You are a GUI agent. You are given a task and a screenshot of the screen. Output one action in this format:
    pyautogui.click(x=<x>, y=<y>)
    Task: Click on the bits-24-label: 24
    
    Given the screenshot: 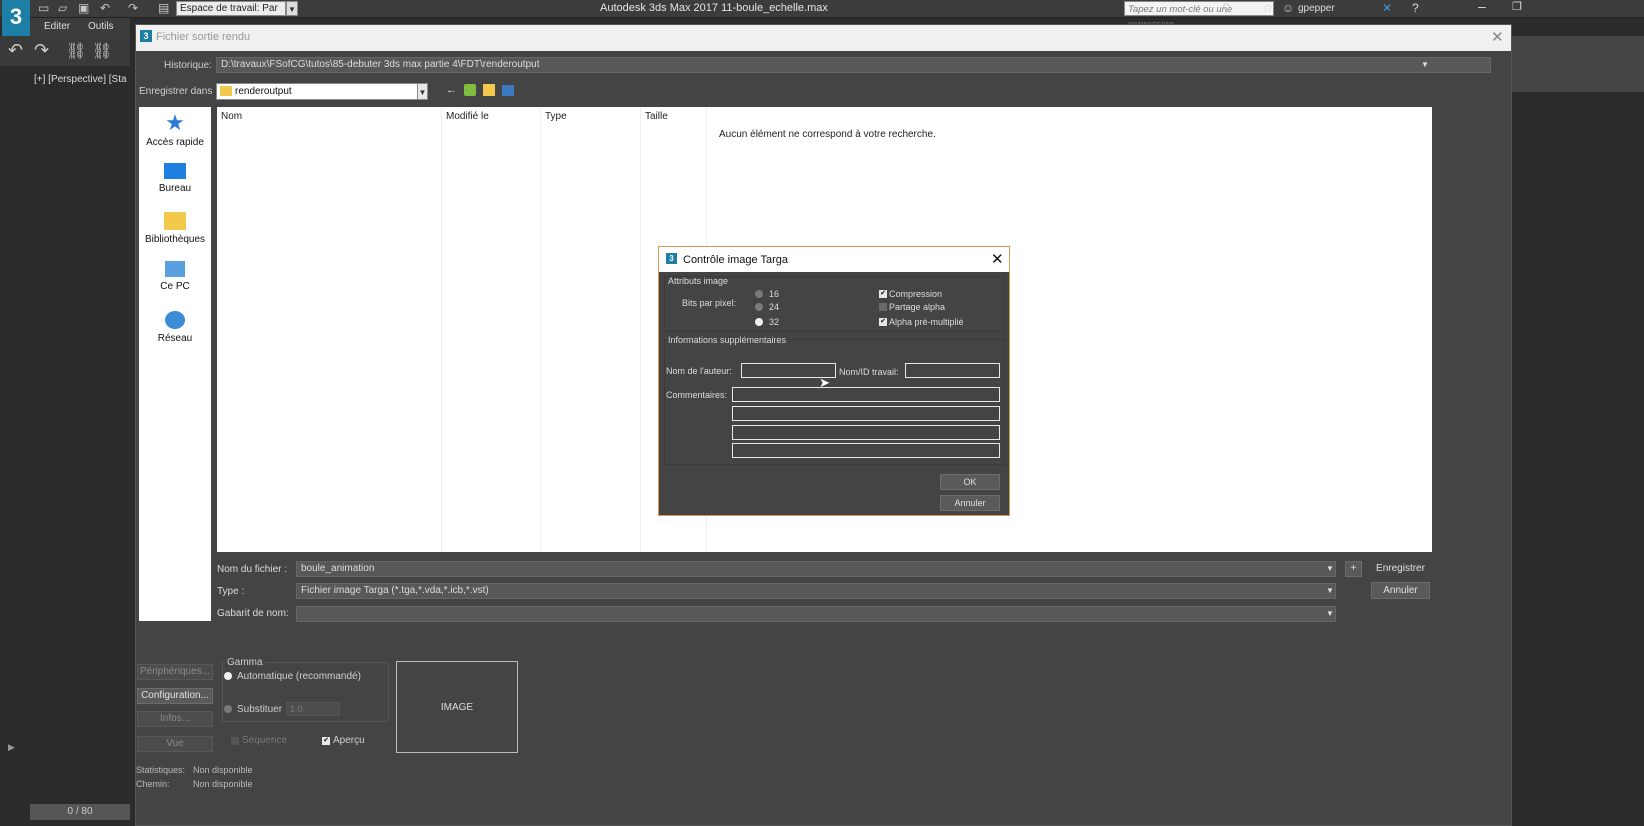 What is the action you would take?
    pyautogui.click(x=774, y=307)
    